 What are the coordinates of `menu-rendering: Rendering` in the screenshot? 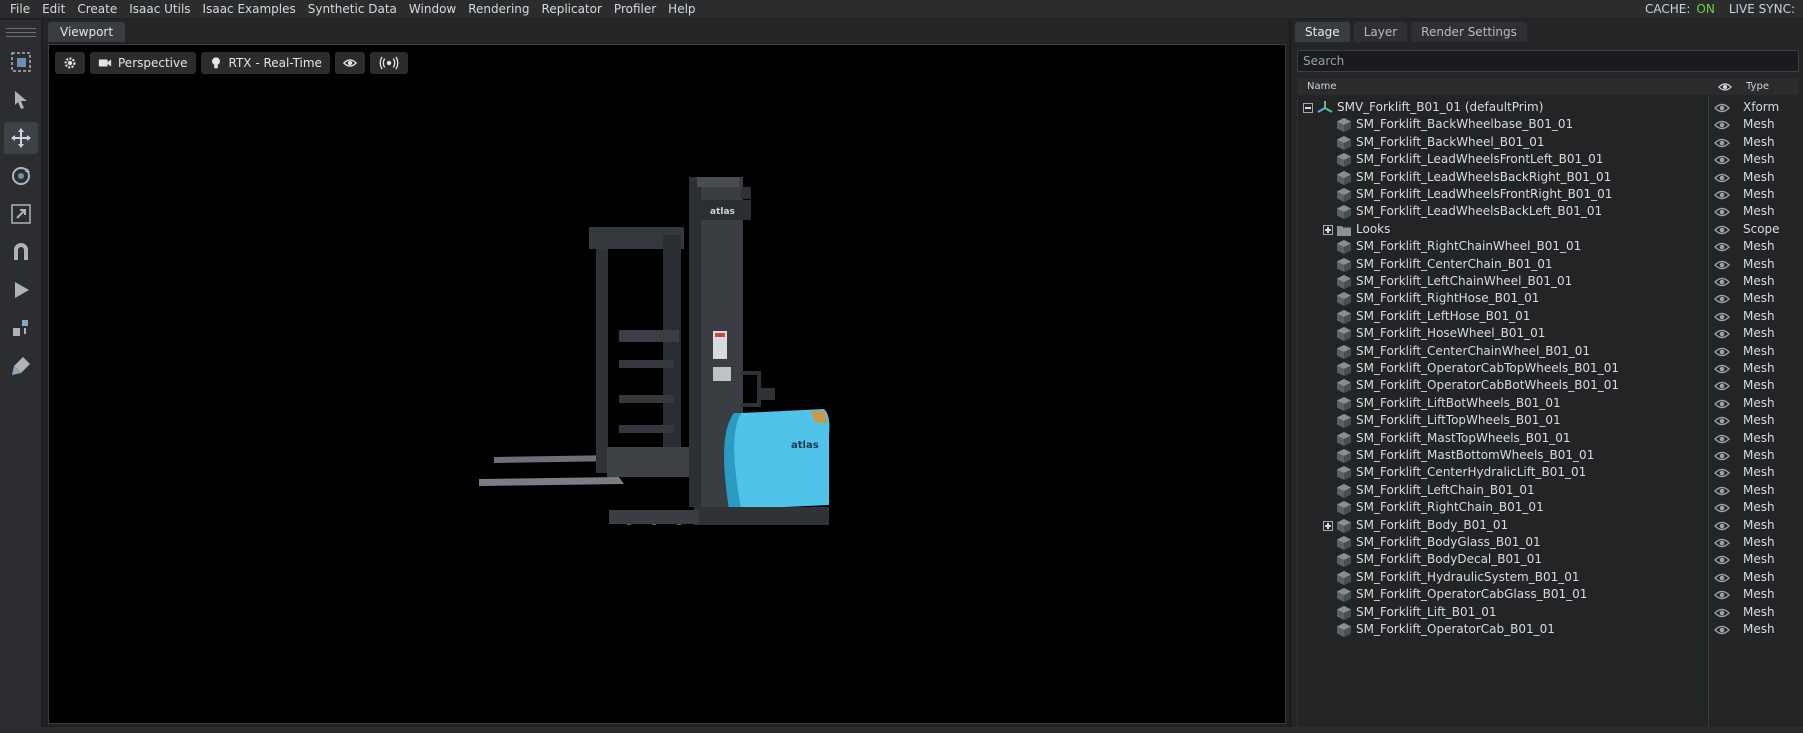 It's located at (498, 9).